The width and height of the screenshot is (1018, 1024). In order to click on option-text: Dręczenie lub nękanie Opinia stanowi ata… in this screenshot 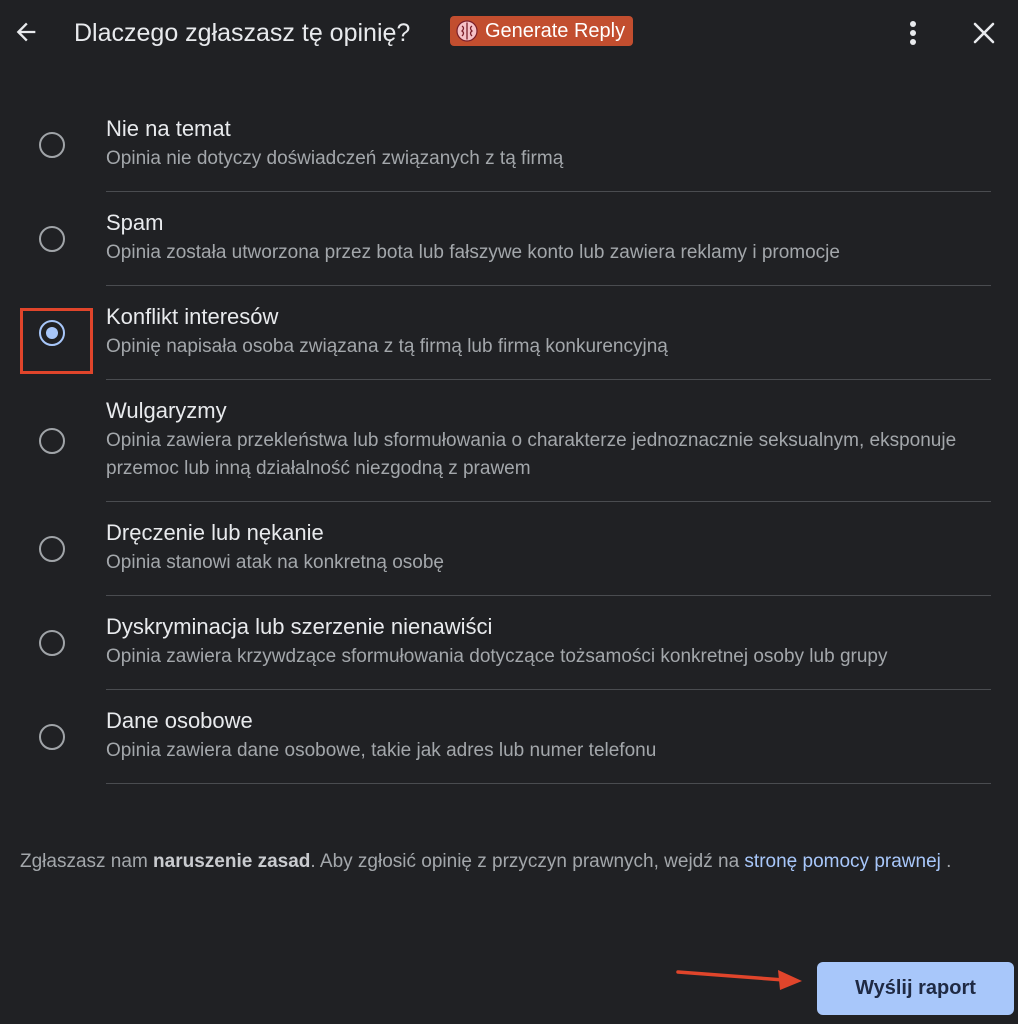, I will do `click(548, 549)`.